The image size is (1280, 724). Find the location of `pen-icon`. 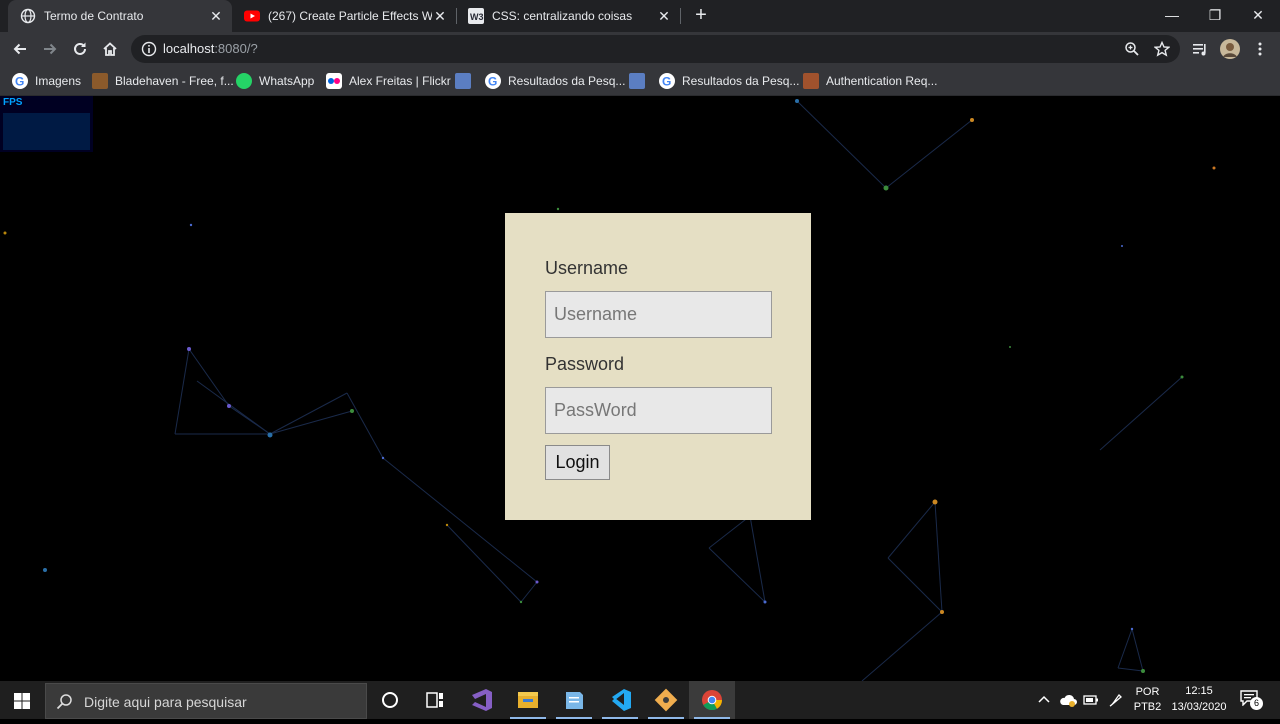

pen-icon is located at coordinates (1116, 700).